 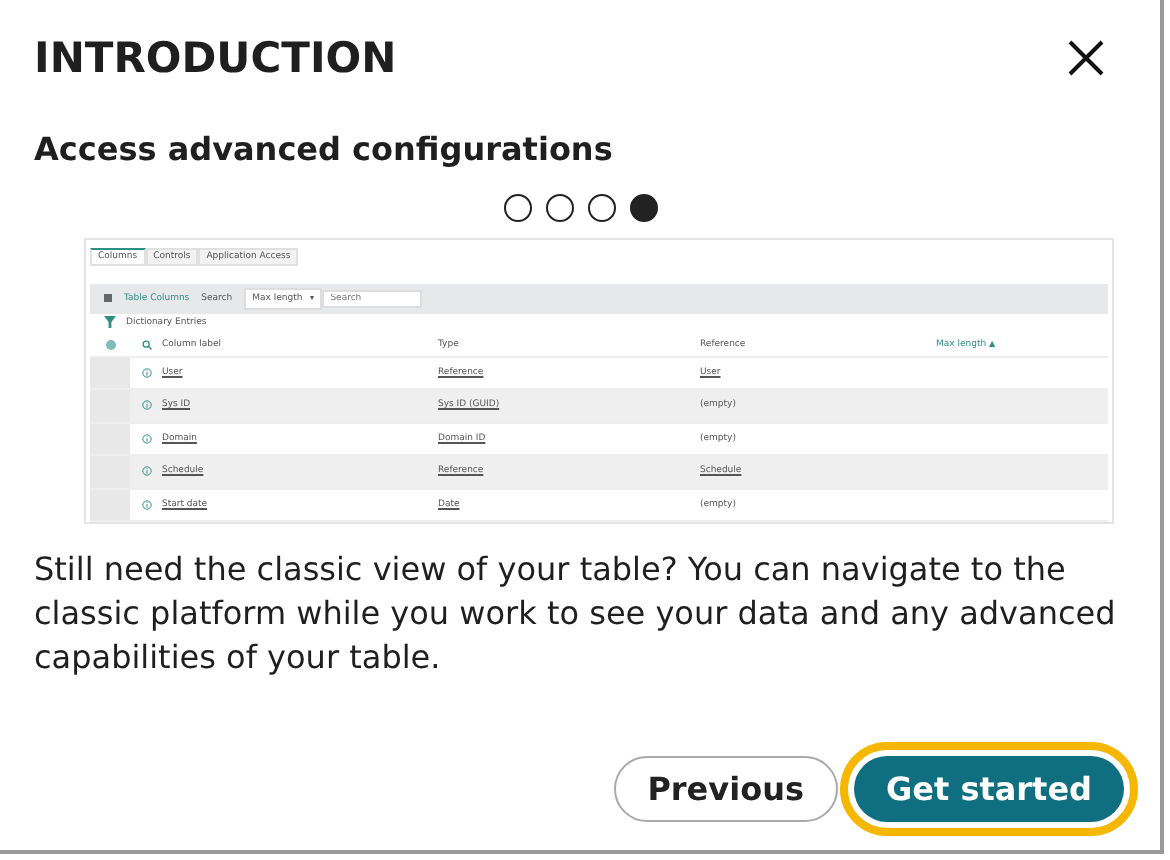 What do you see at coordinates (725, 789) in the screenshot?
I see `previous-button: Previous` at bounding box center [725, 789].